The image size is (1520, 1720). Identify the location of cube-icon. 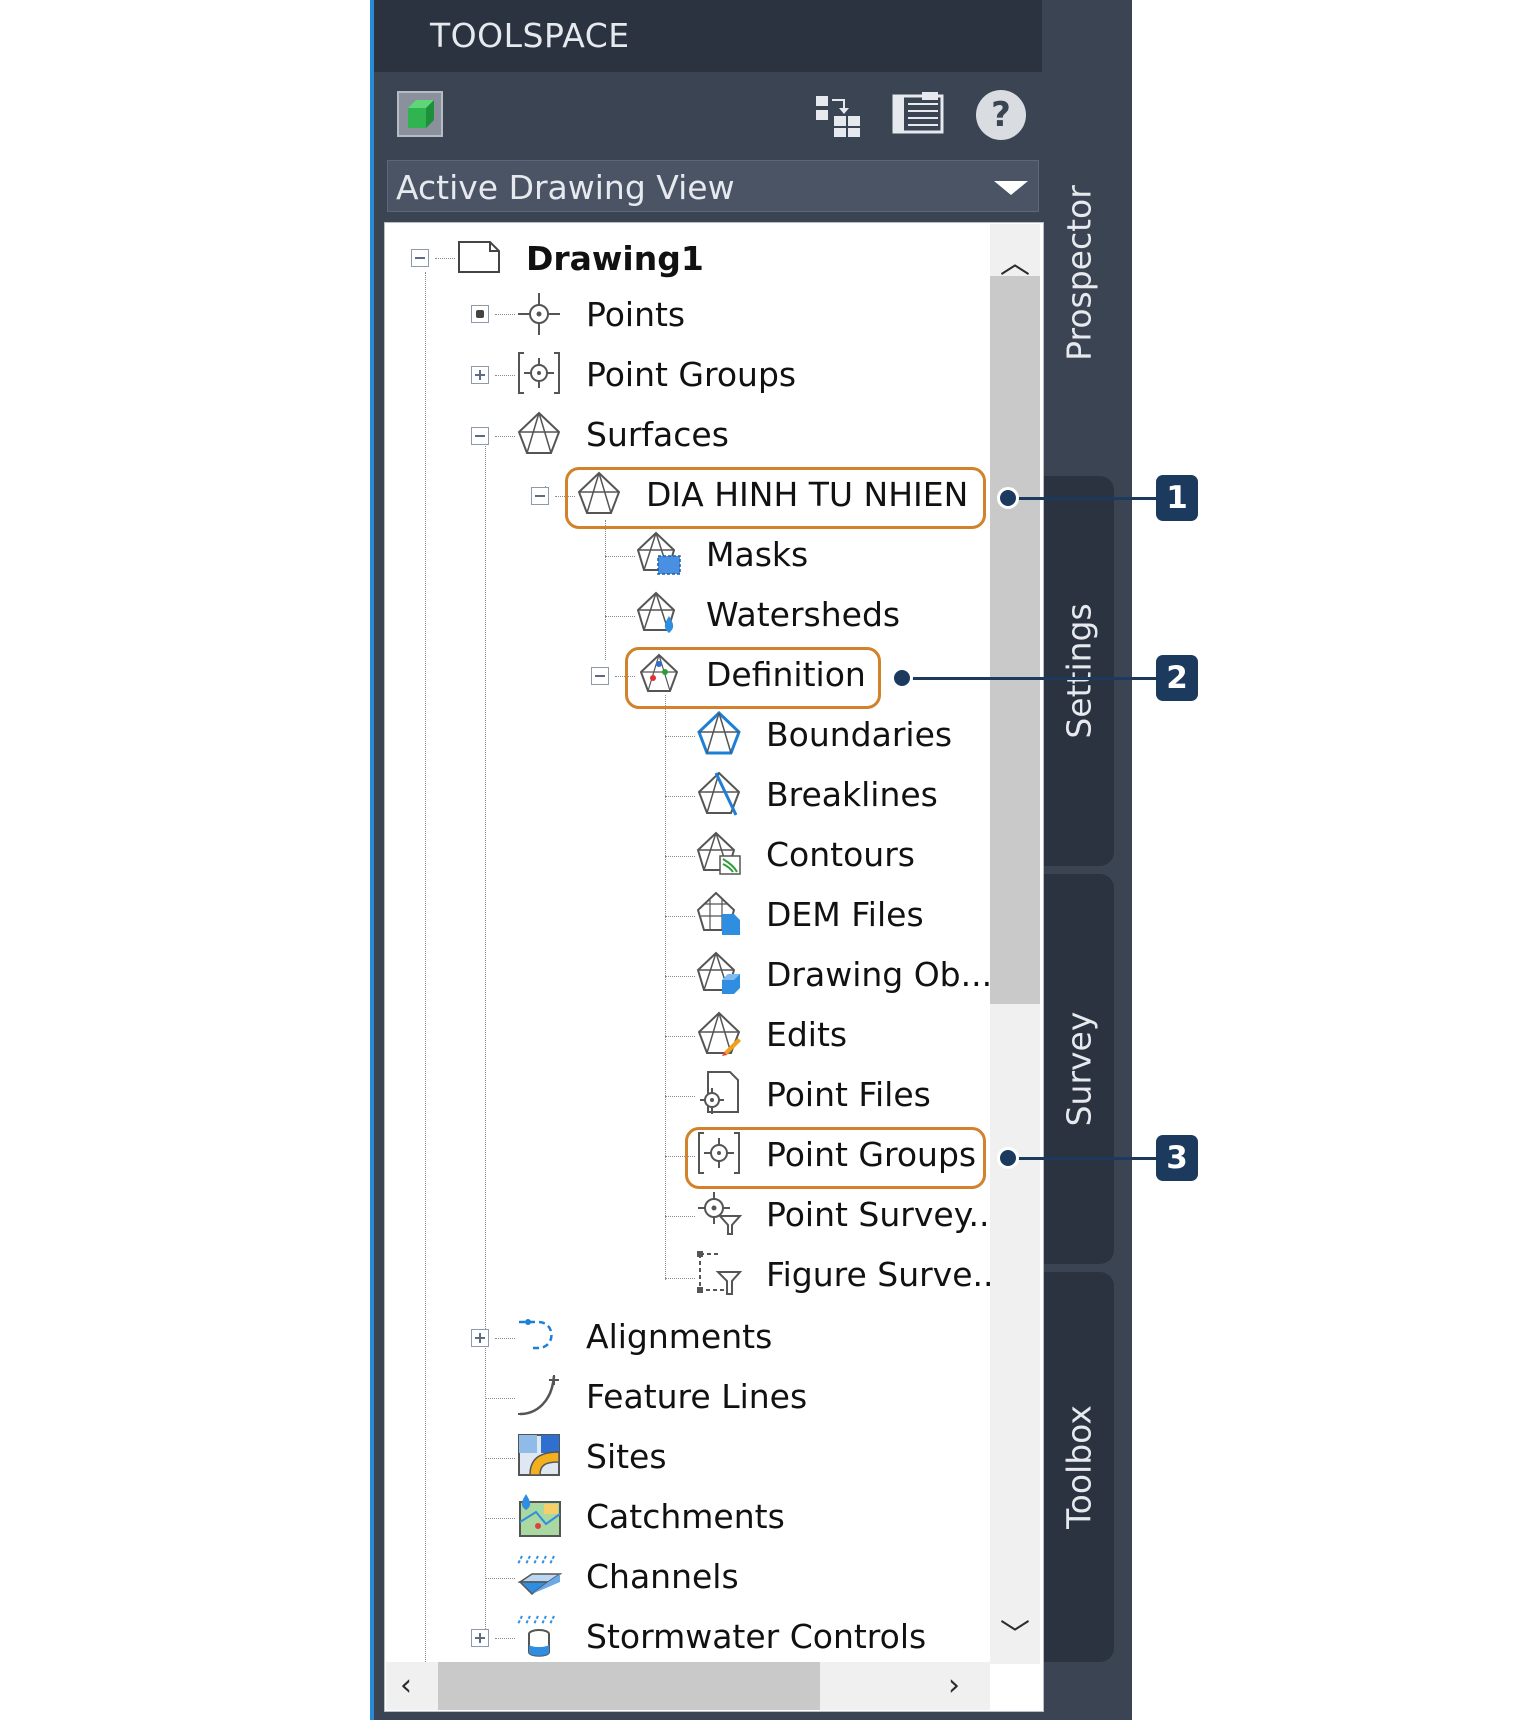
(420, 114).